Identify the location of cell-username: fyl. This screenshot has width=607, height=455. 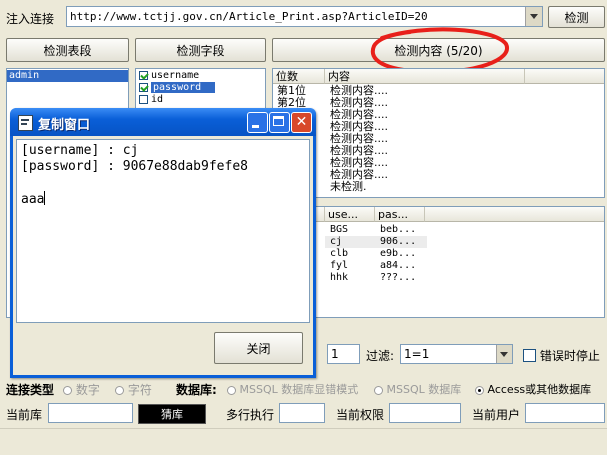
(339, 265).